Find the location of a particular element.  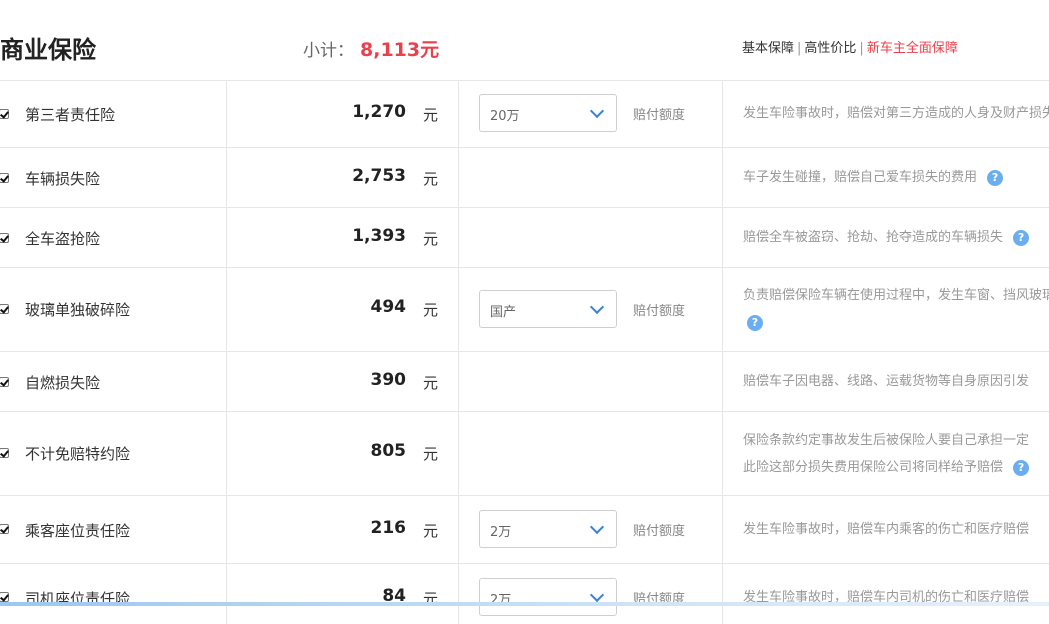

insurance-price: 494 is located at coordinates (388, 307).